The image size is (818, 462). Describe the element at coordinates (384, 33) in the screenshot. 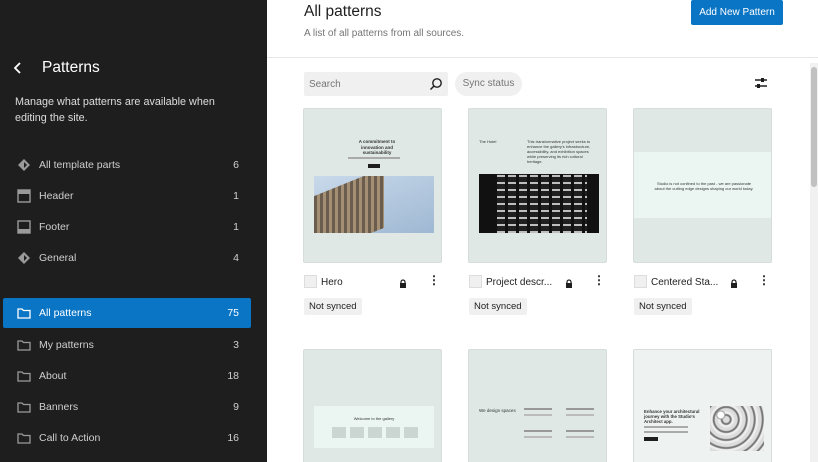

I see `page-subtitle: A list of all patterns from all sources.` at that location.